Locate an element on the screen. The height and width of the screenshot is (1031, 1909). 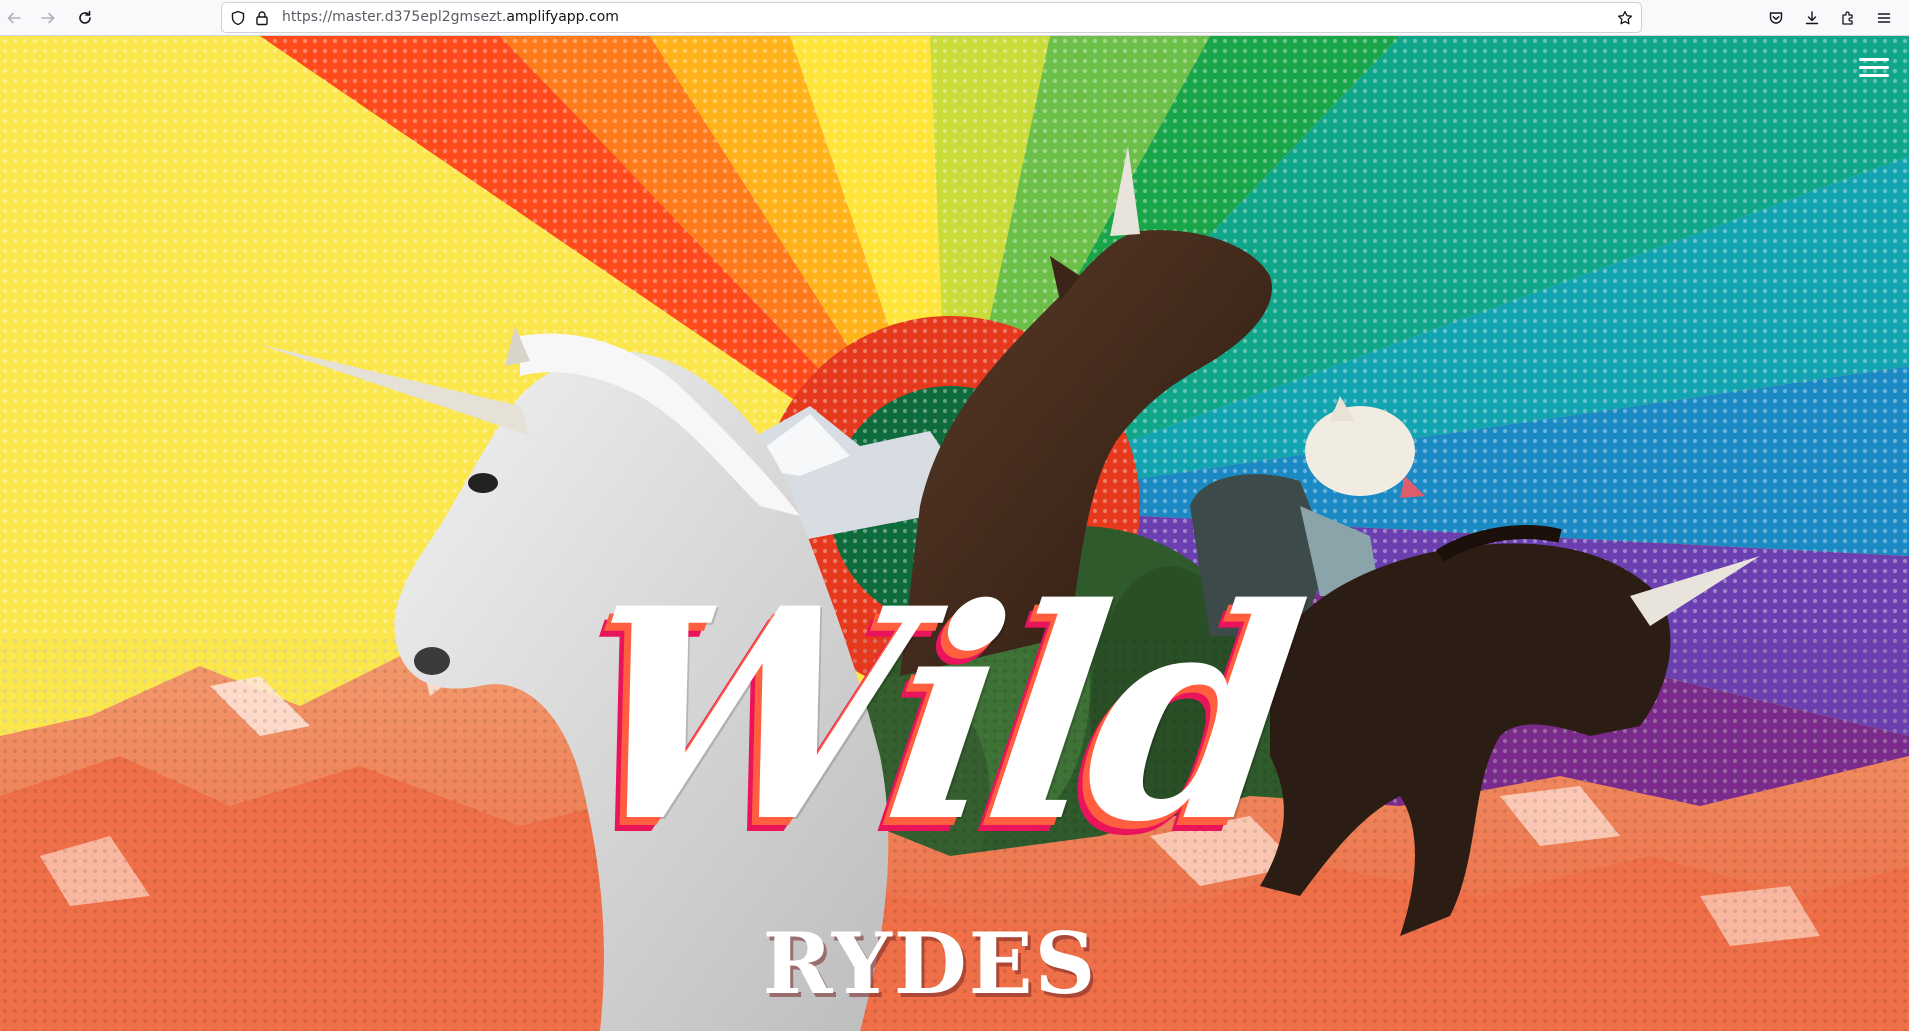
hamburger-menu-icon is located at coordinates (1884, 18).